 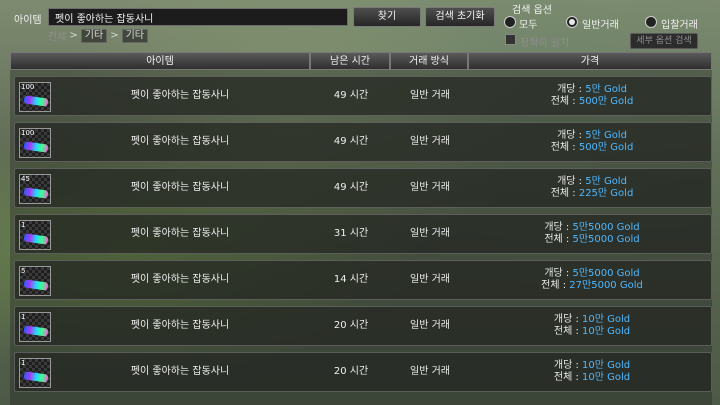 What do you see at coordinates (532, 10) in the screenshot?
I see `search-options-title: 검색 옵션` at bounding box center [532, 10].